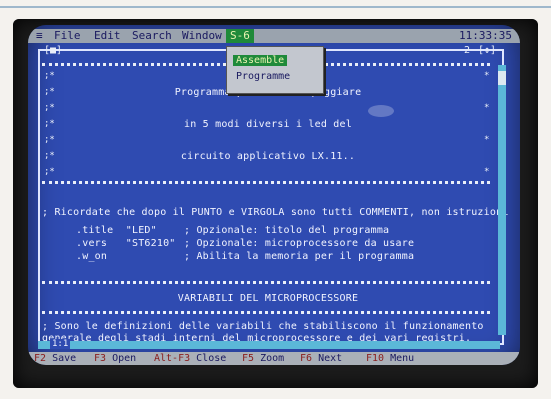 This screenshot has height=399, width=551. What do you see at coordinates (266, 312) in the screenshot?
I see `section-border-bottom` at bounding box center [266, 312].